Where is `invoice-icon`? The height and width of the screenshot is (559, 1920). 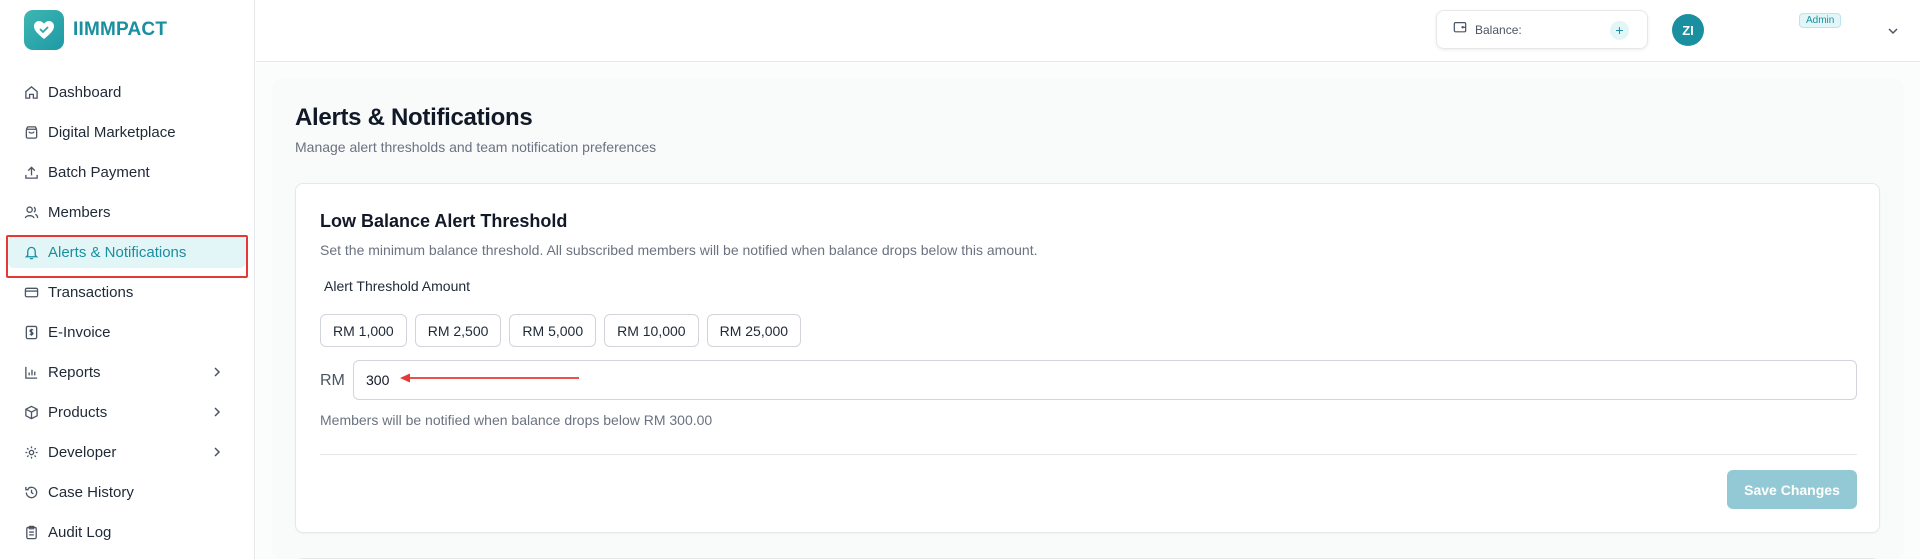
invoice-icon is located at coordinates (31, 332).